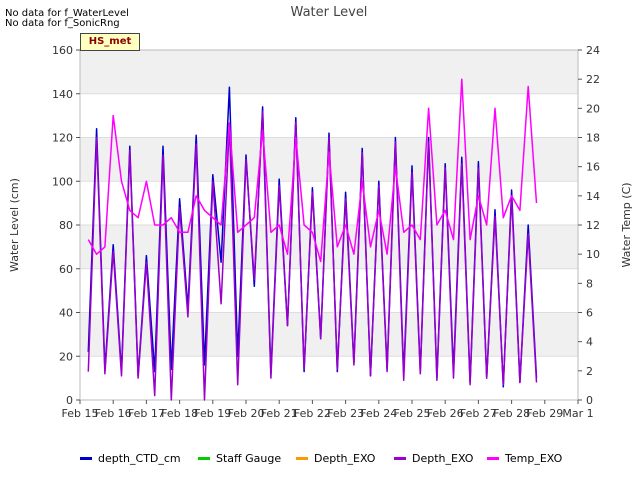 The width and height of the screenshot is (640, 480). I want to click on y-tick-label: 40, so click(66, 313).